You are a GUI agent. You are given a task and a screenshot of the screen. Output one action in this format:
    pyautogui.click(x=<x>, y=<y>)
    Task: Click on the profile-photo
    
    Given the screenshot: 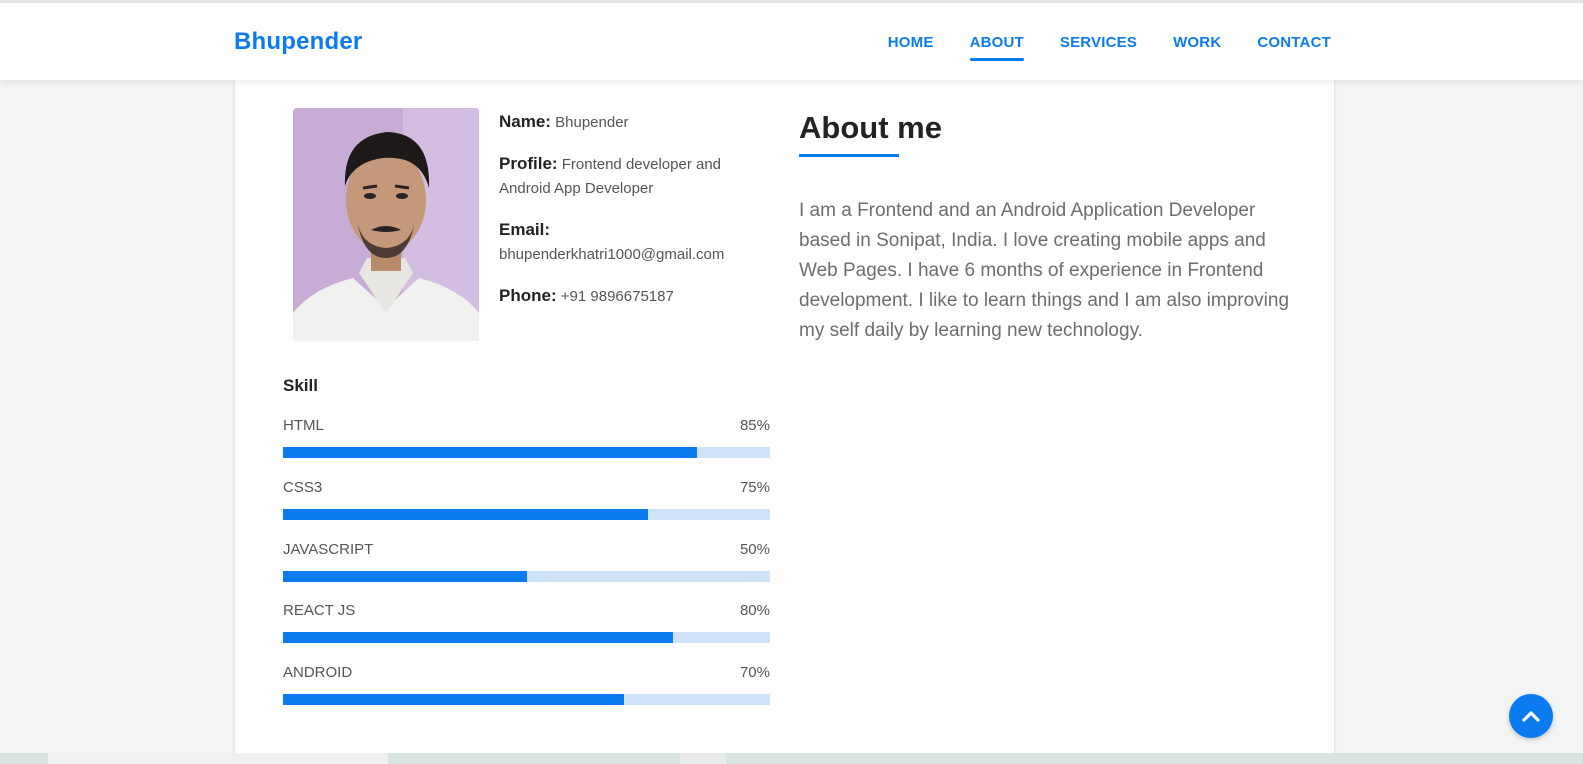 What is the action you would take?
    pyautogui.click(x=386, y=224)
    